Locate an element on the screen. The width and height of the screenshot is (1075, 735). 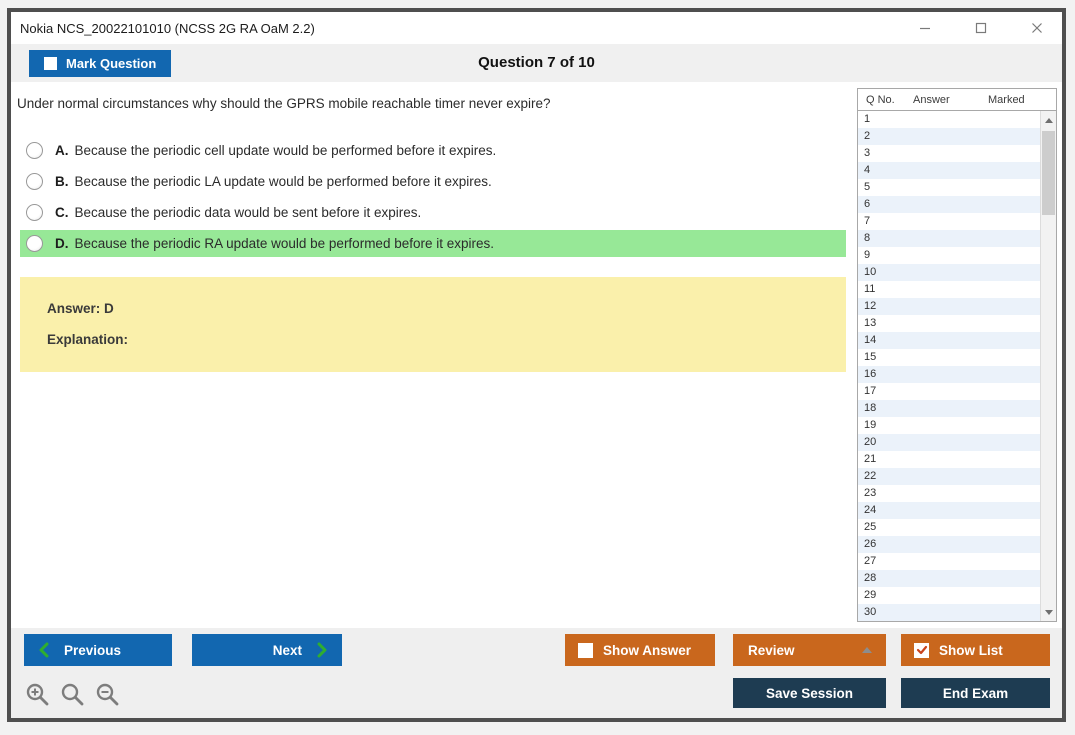
previous-button: Previous is located at coordinates (98, 650).